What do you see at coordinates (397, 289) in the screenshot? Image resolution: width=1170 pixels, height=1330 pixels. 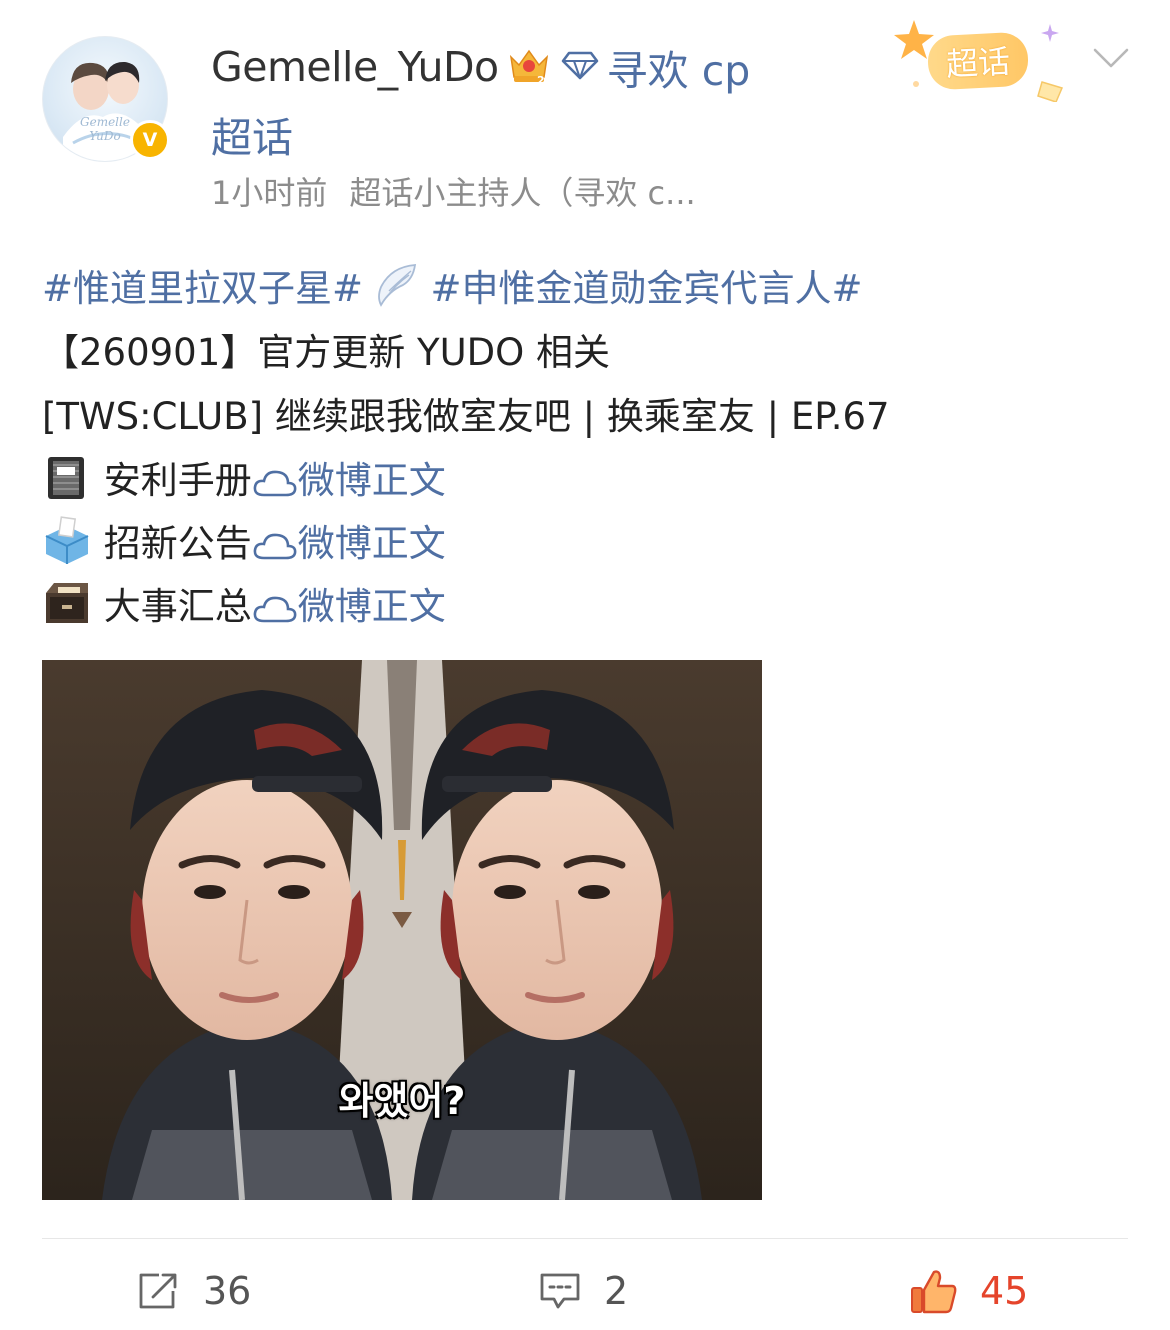 I see `wing-icon` at bounding box center [397, 289].